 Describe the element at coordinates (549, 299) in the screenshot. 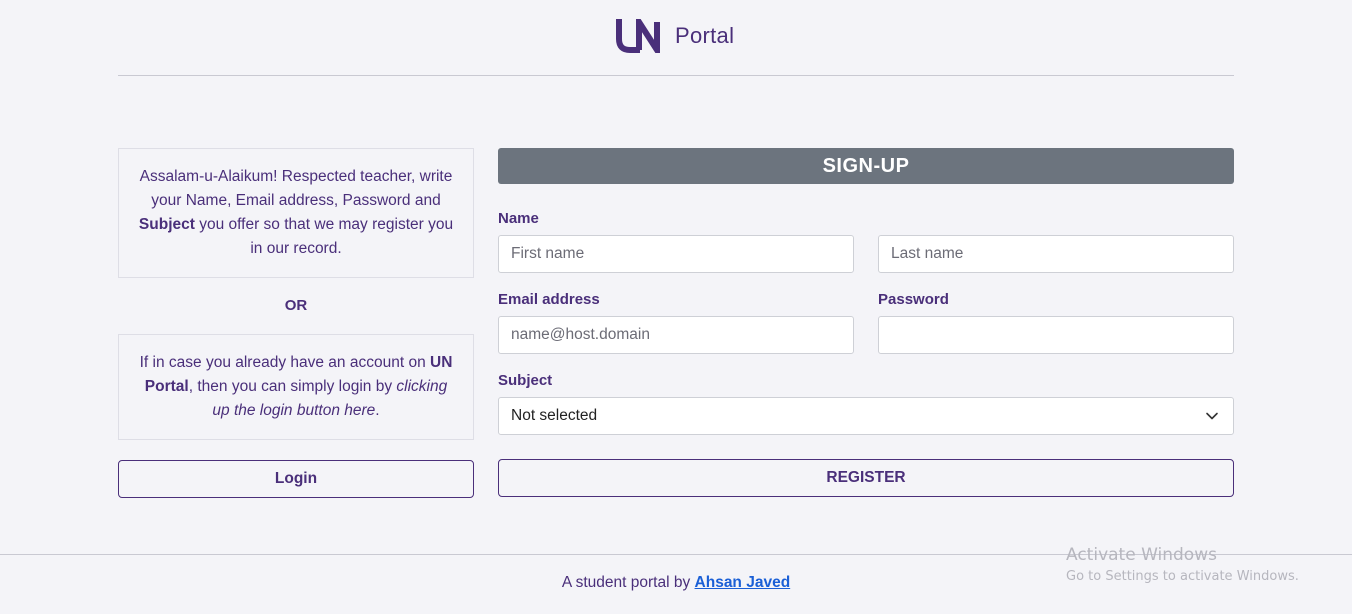

I see `email-label: Email address` at that location.